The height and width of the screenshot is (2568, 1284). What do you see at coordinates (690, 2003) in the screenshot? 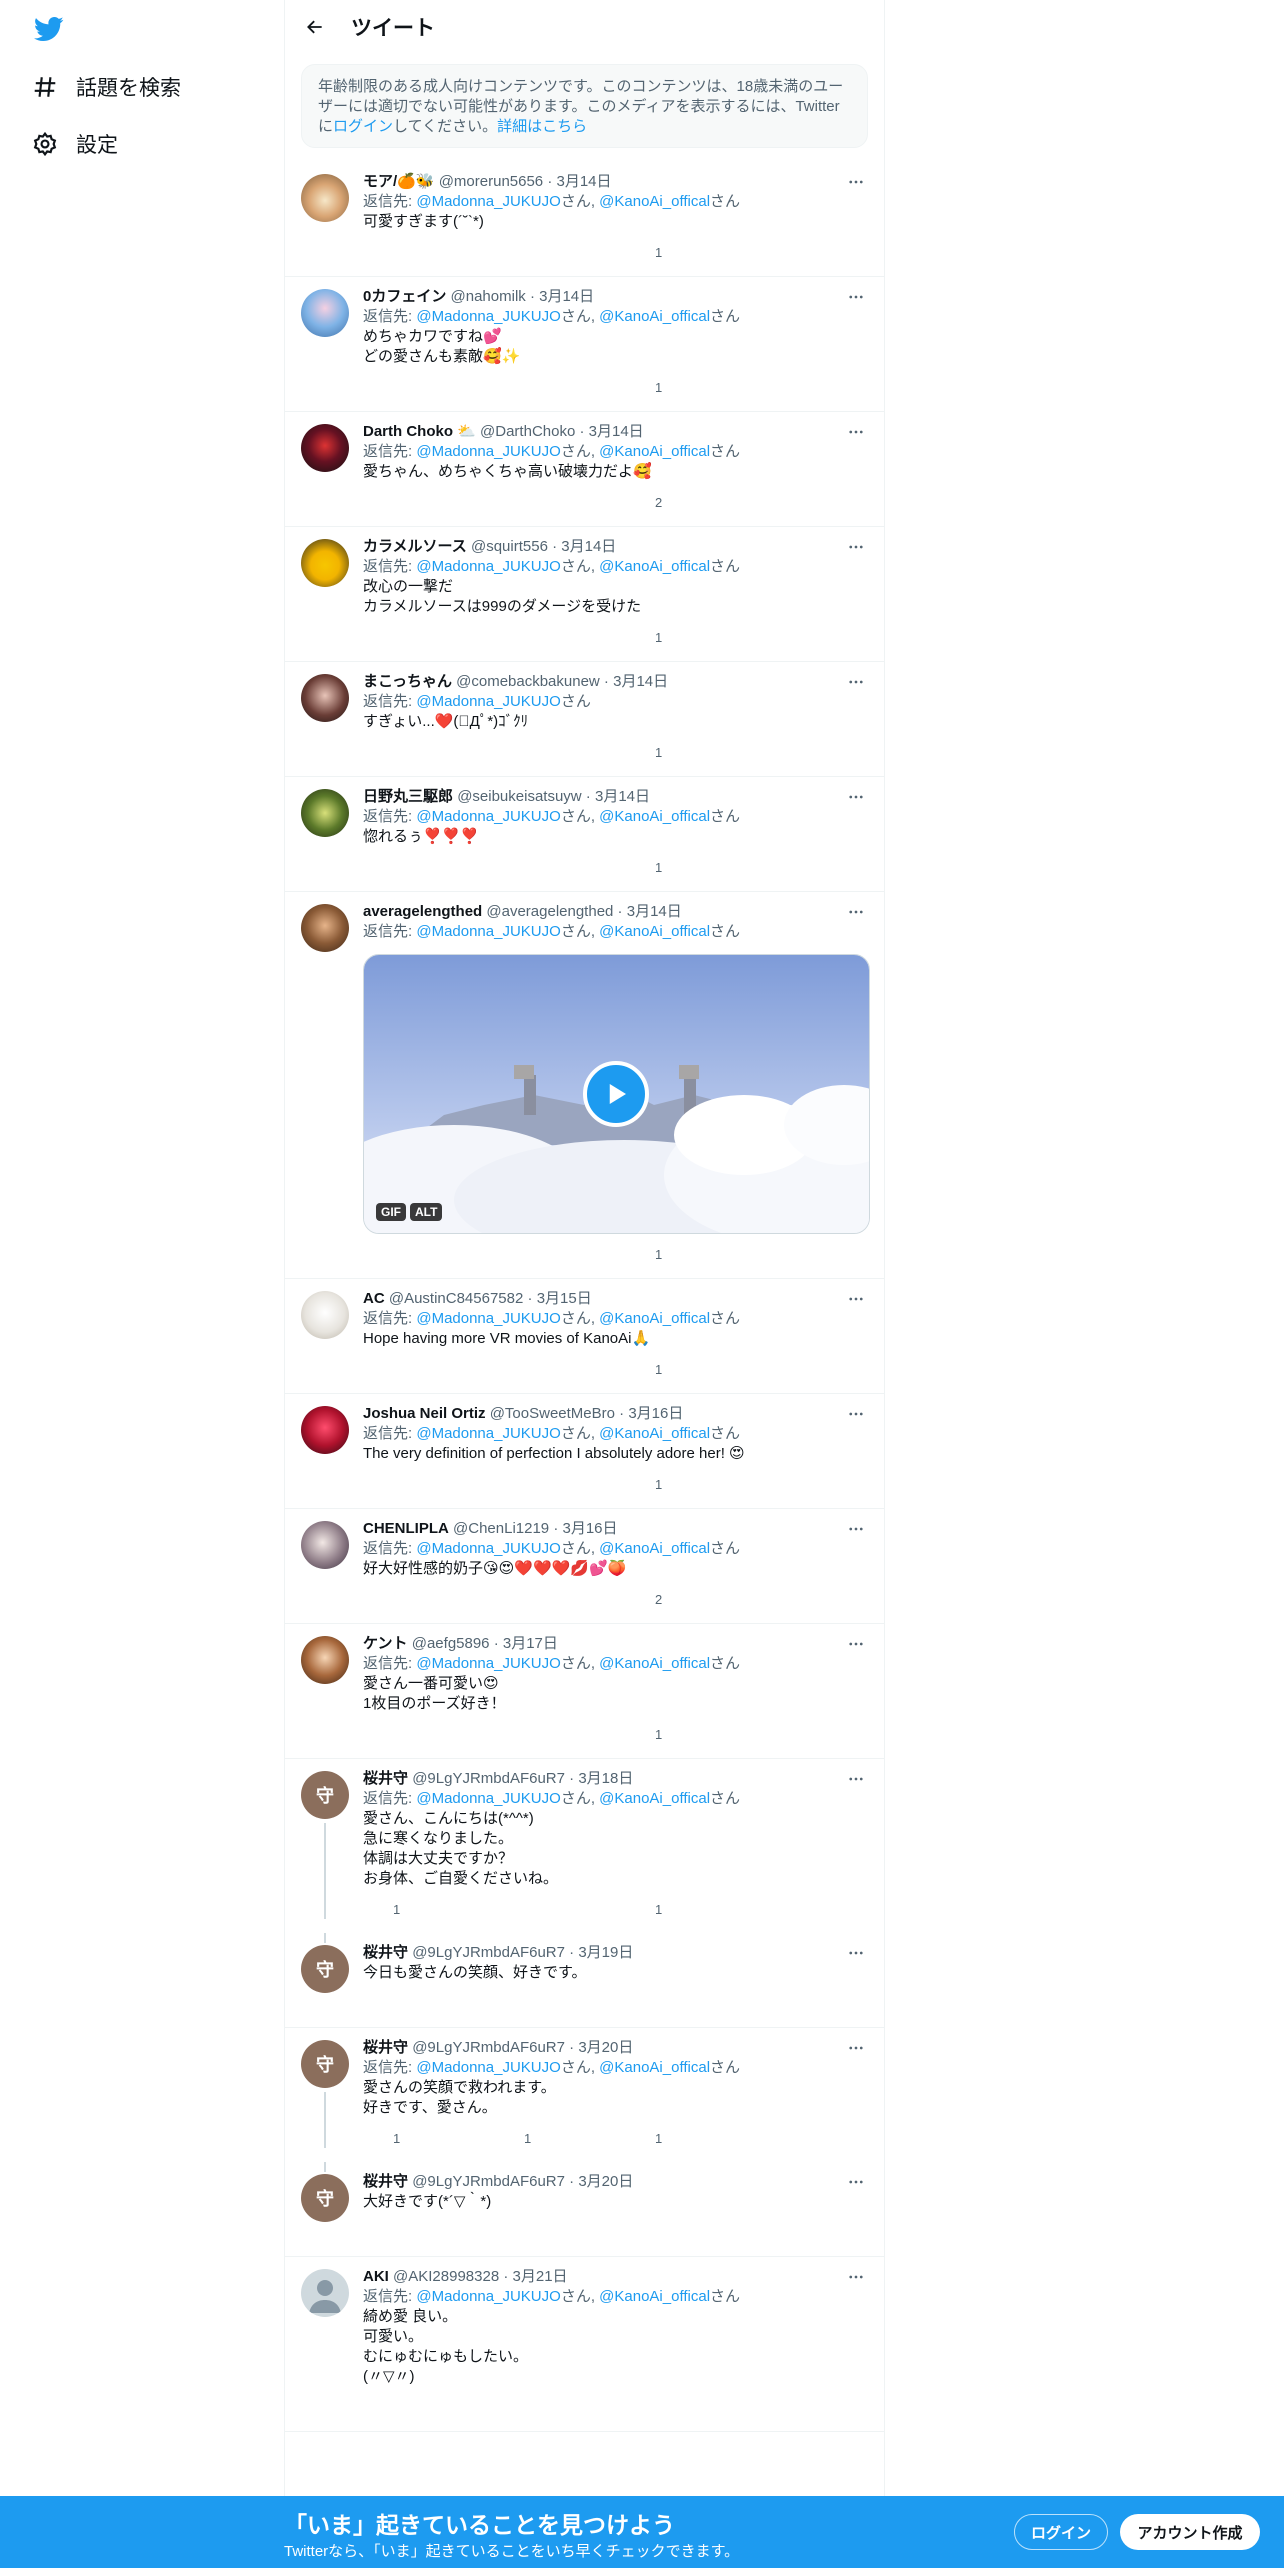
I see `like-button` at bounding box center [690, 2003].